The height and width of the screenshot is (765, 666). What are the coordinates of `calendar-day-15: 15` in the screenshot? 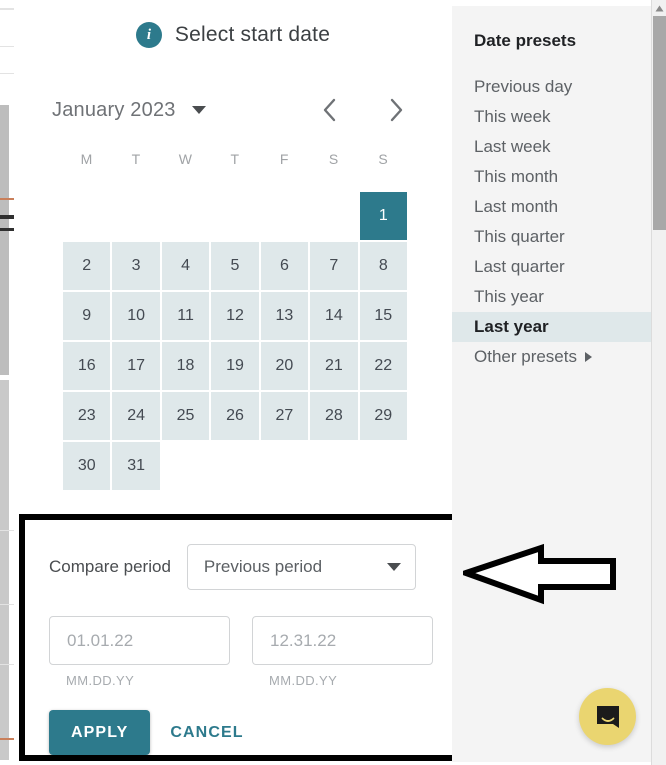 It's located at (383, 316).